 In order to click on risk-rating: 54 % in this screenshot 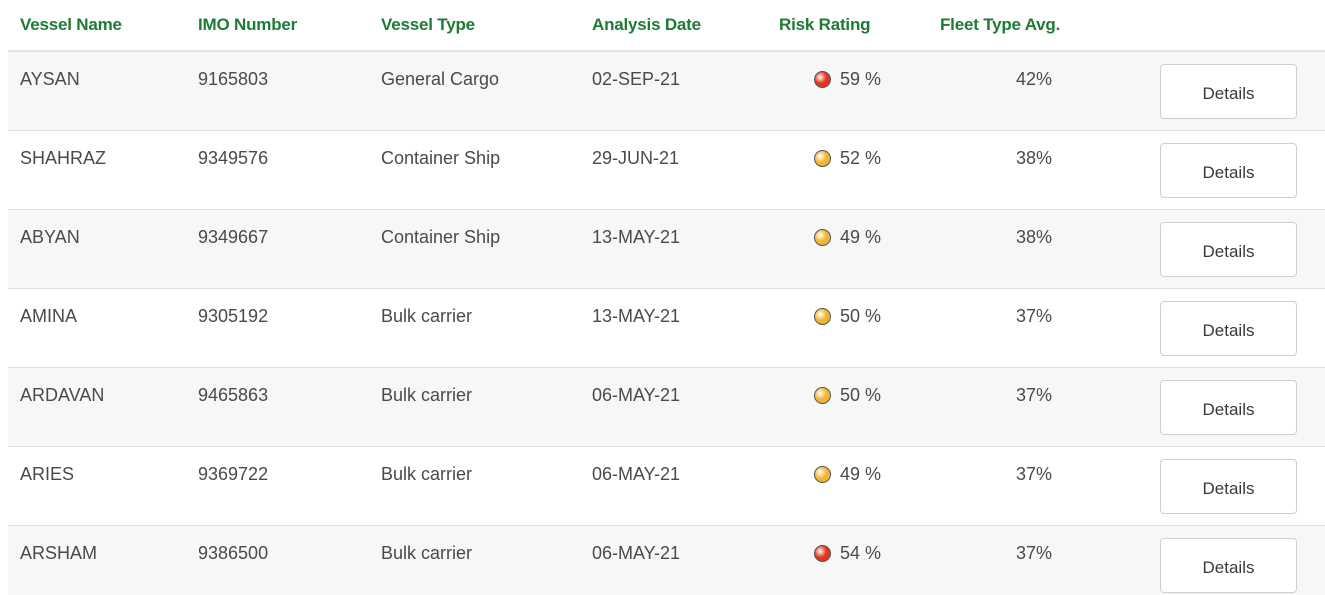, I will do `click(847, 553)`.